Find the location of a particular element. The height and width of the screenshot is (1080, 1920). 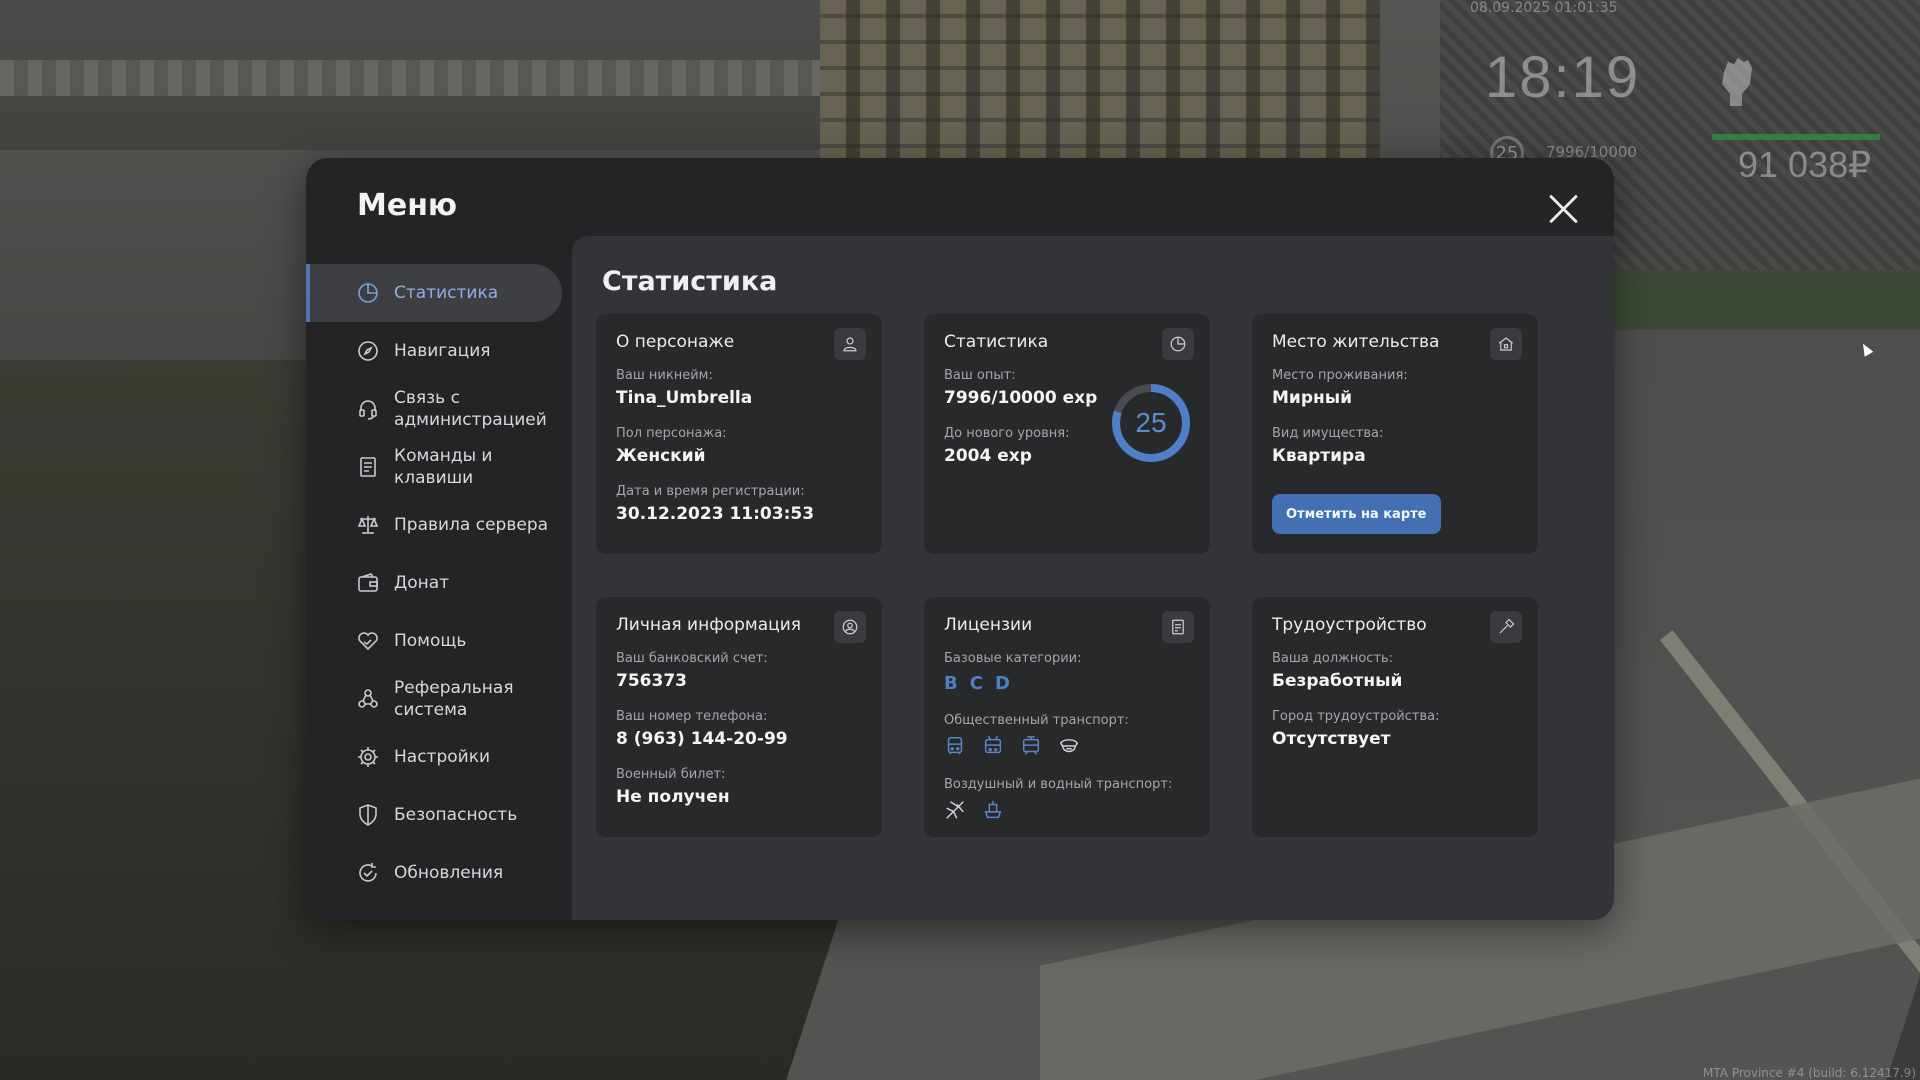

bus-icon is located at coordinates (956, 747).